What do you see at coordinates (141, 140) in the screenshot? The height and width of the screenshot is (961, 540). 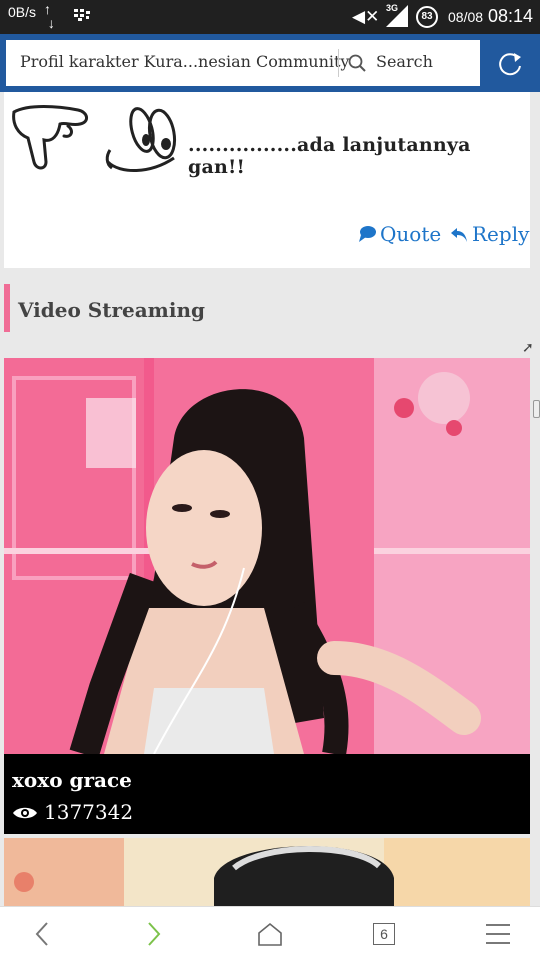 I see `eyes-emoticon` at bounding box center [141, 140].